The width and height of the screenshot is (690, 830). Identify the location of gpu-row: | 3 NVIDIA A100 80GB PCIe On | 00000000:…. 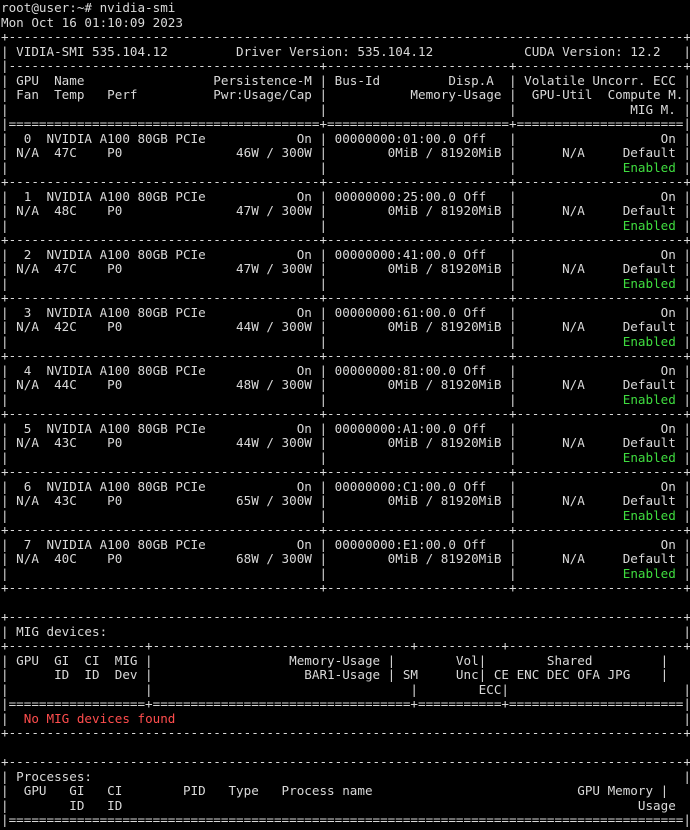
(345, 312).